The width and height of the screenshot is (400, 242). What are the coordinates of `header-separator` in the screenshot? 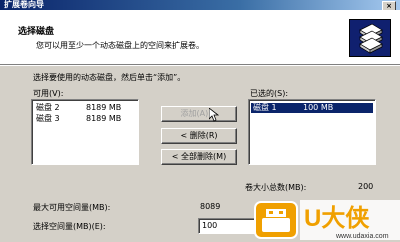 It's located at (200, 65).